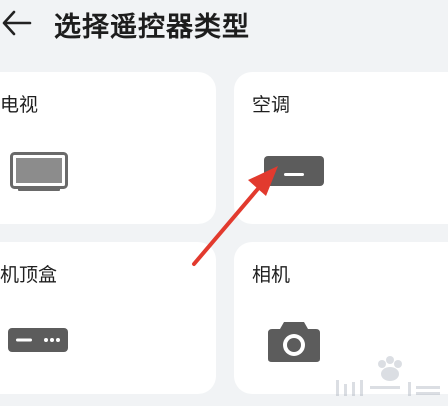  Describe the element at coordinates (295, 175) in the screenshot. I see `air-conditioner-icon` at that location.